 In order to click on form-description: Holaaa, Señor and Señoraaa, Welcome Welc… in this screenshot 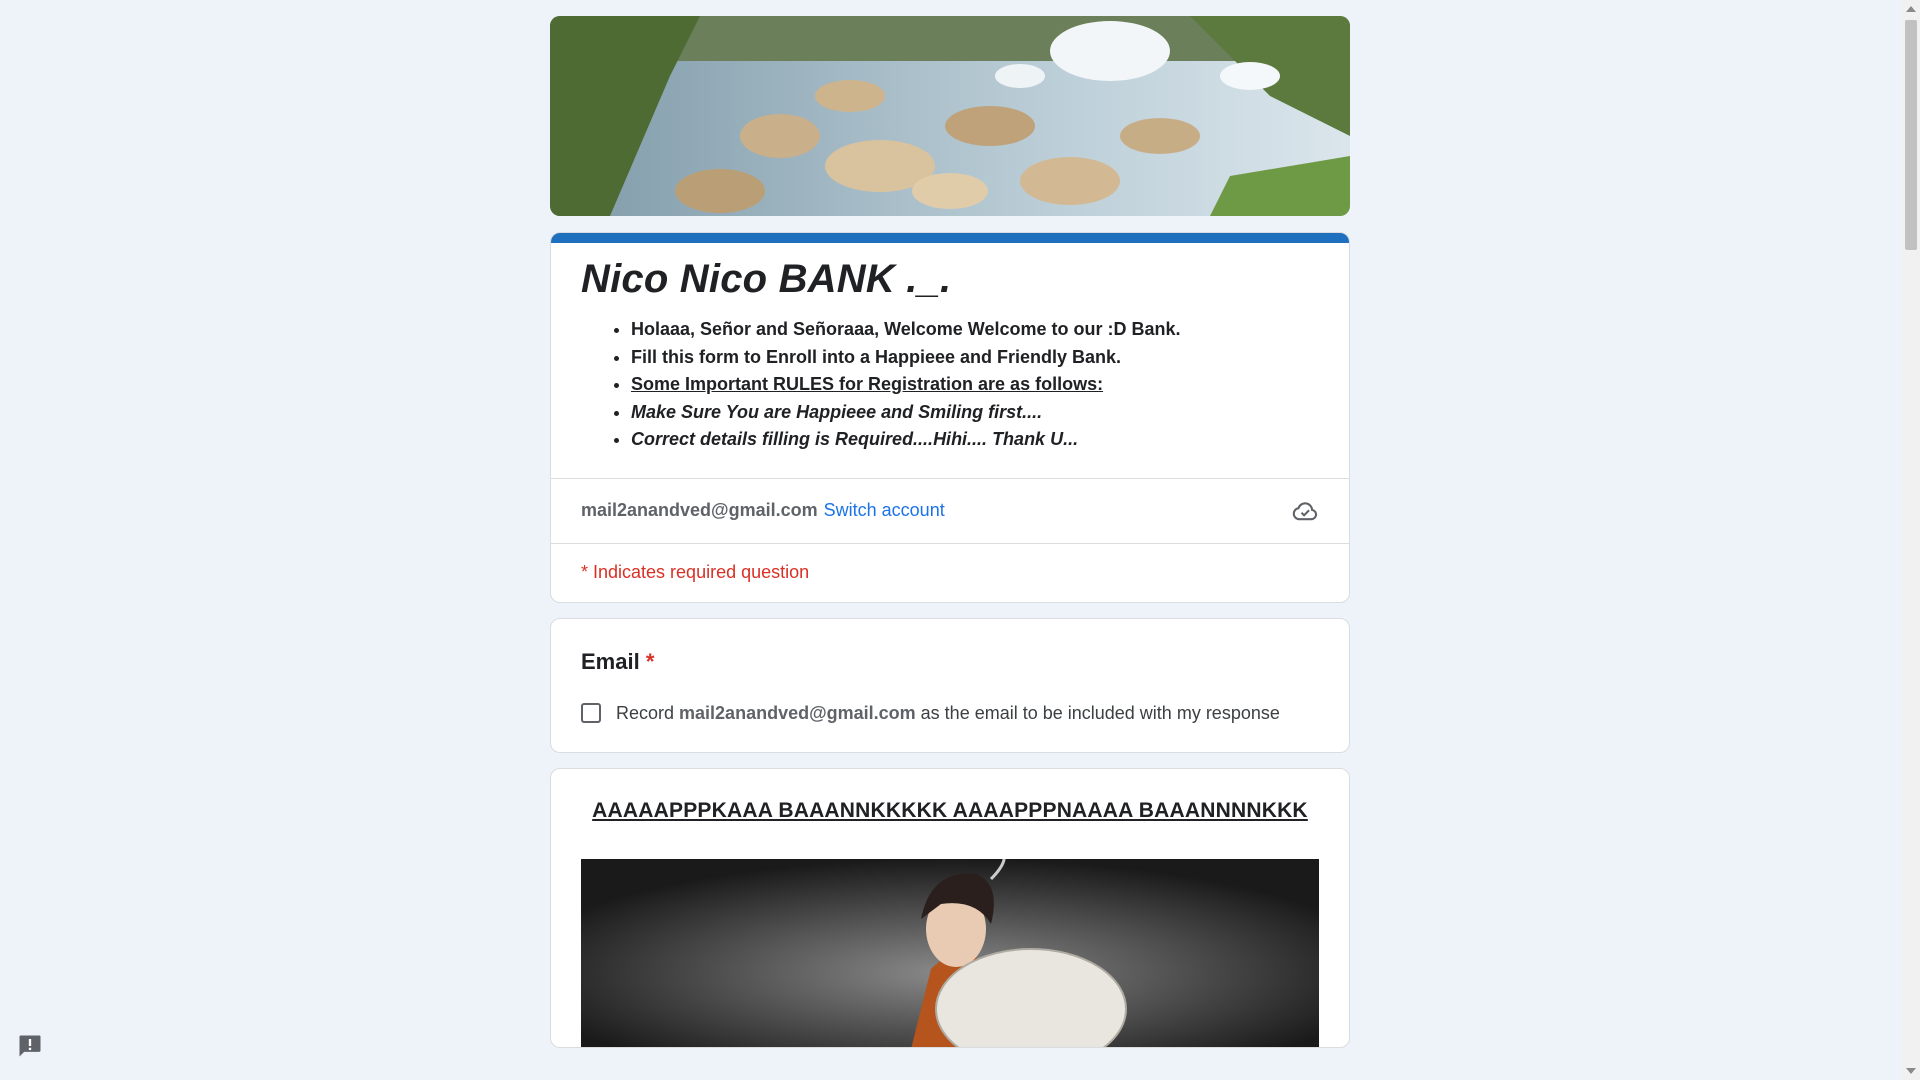, I will do `click(950, 385)`.